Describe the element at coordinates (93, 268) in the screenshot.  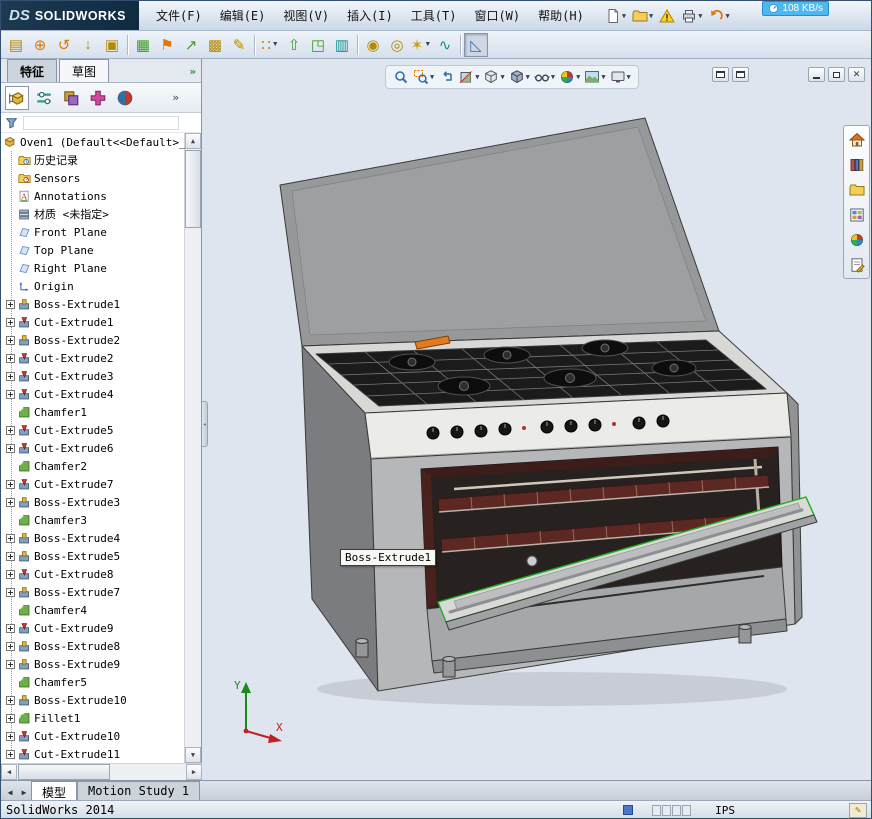
I see `feature-tree-item: Right Plane` at that location.